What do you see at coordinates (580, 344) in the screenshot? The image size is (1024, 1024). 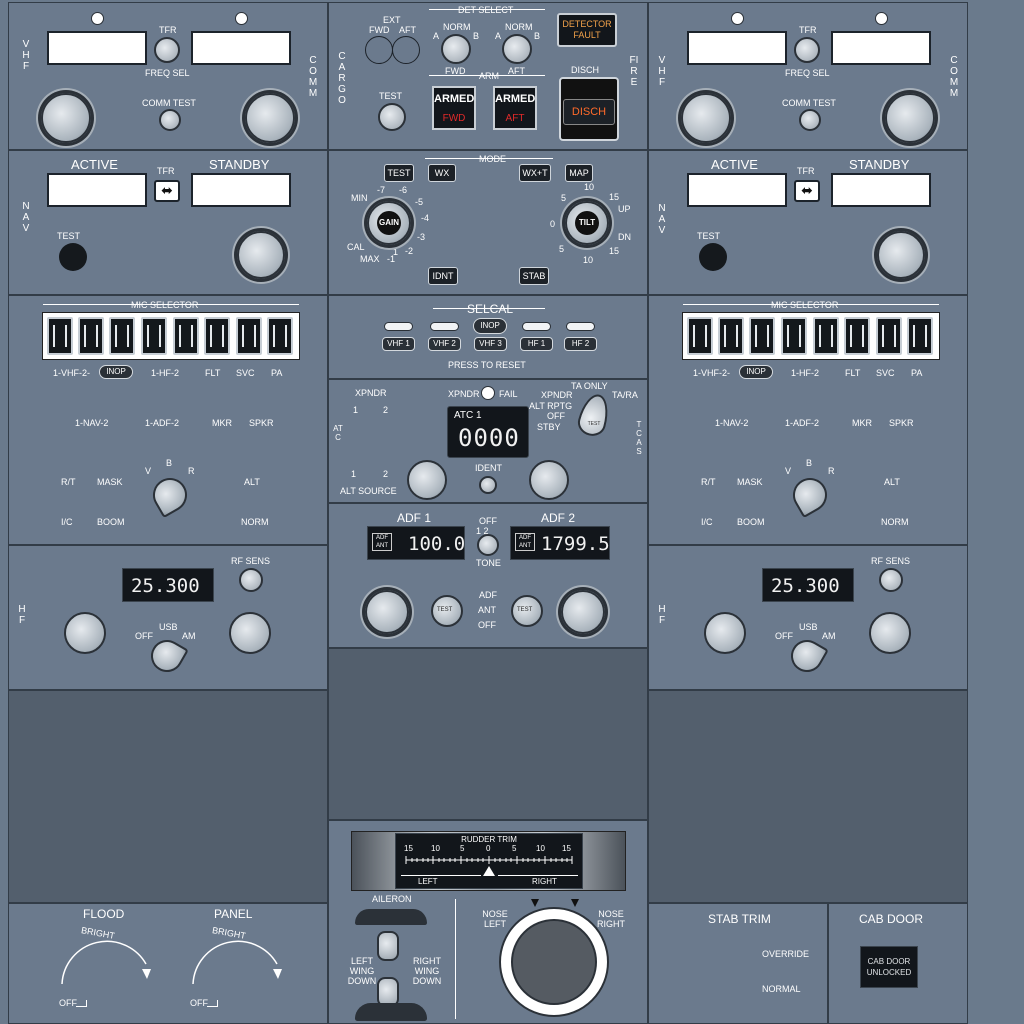 I see `selcal-hf2-button: HF 2` at bounding box center [580, 344].